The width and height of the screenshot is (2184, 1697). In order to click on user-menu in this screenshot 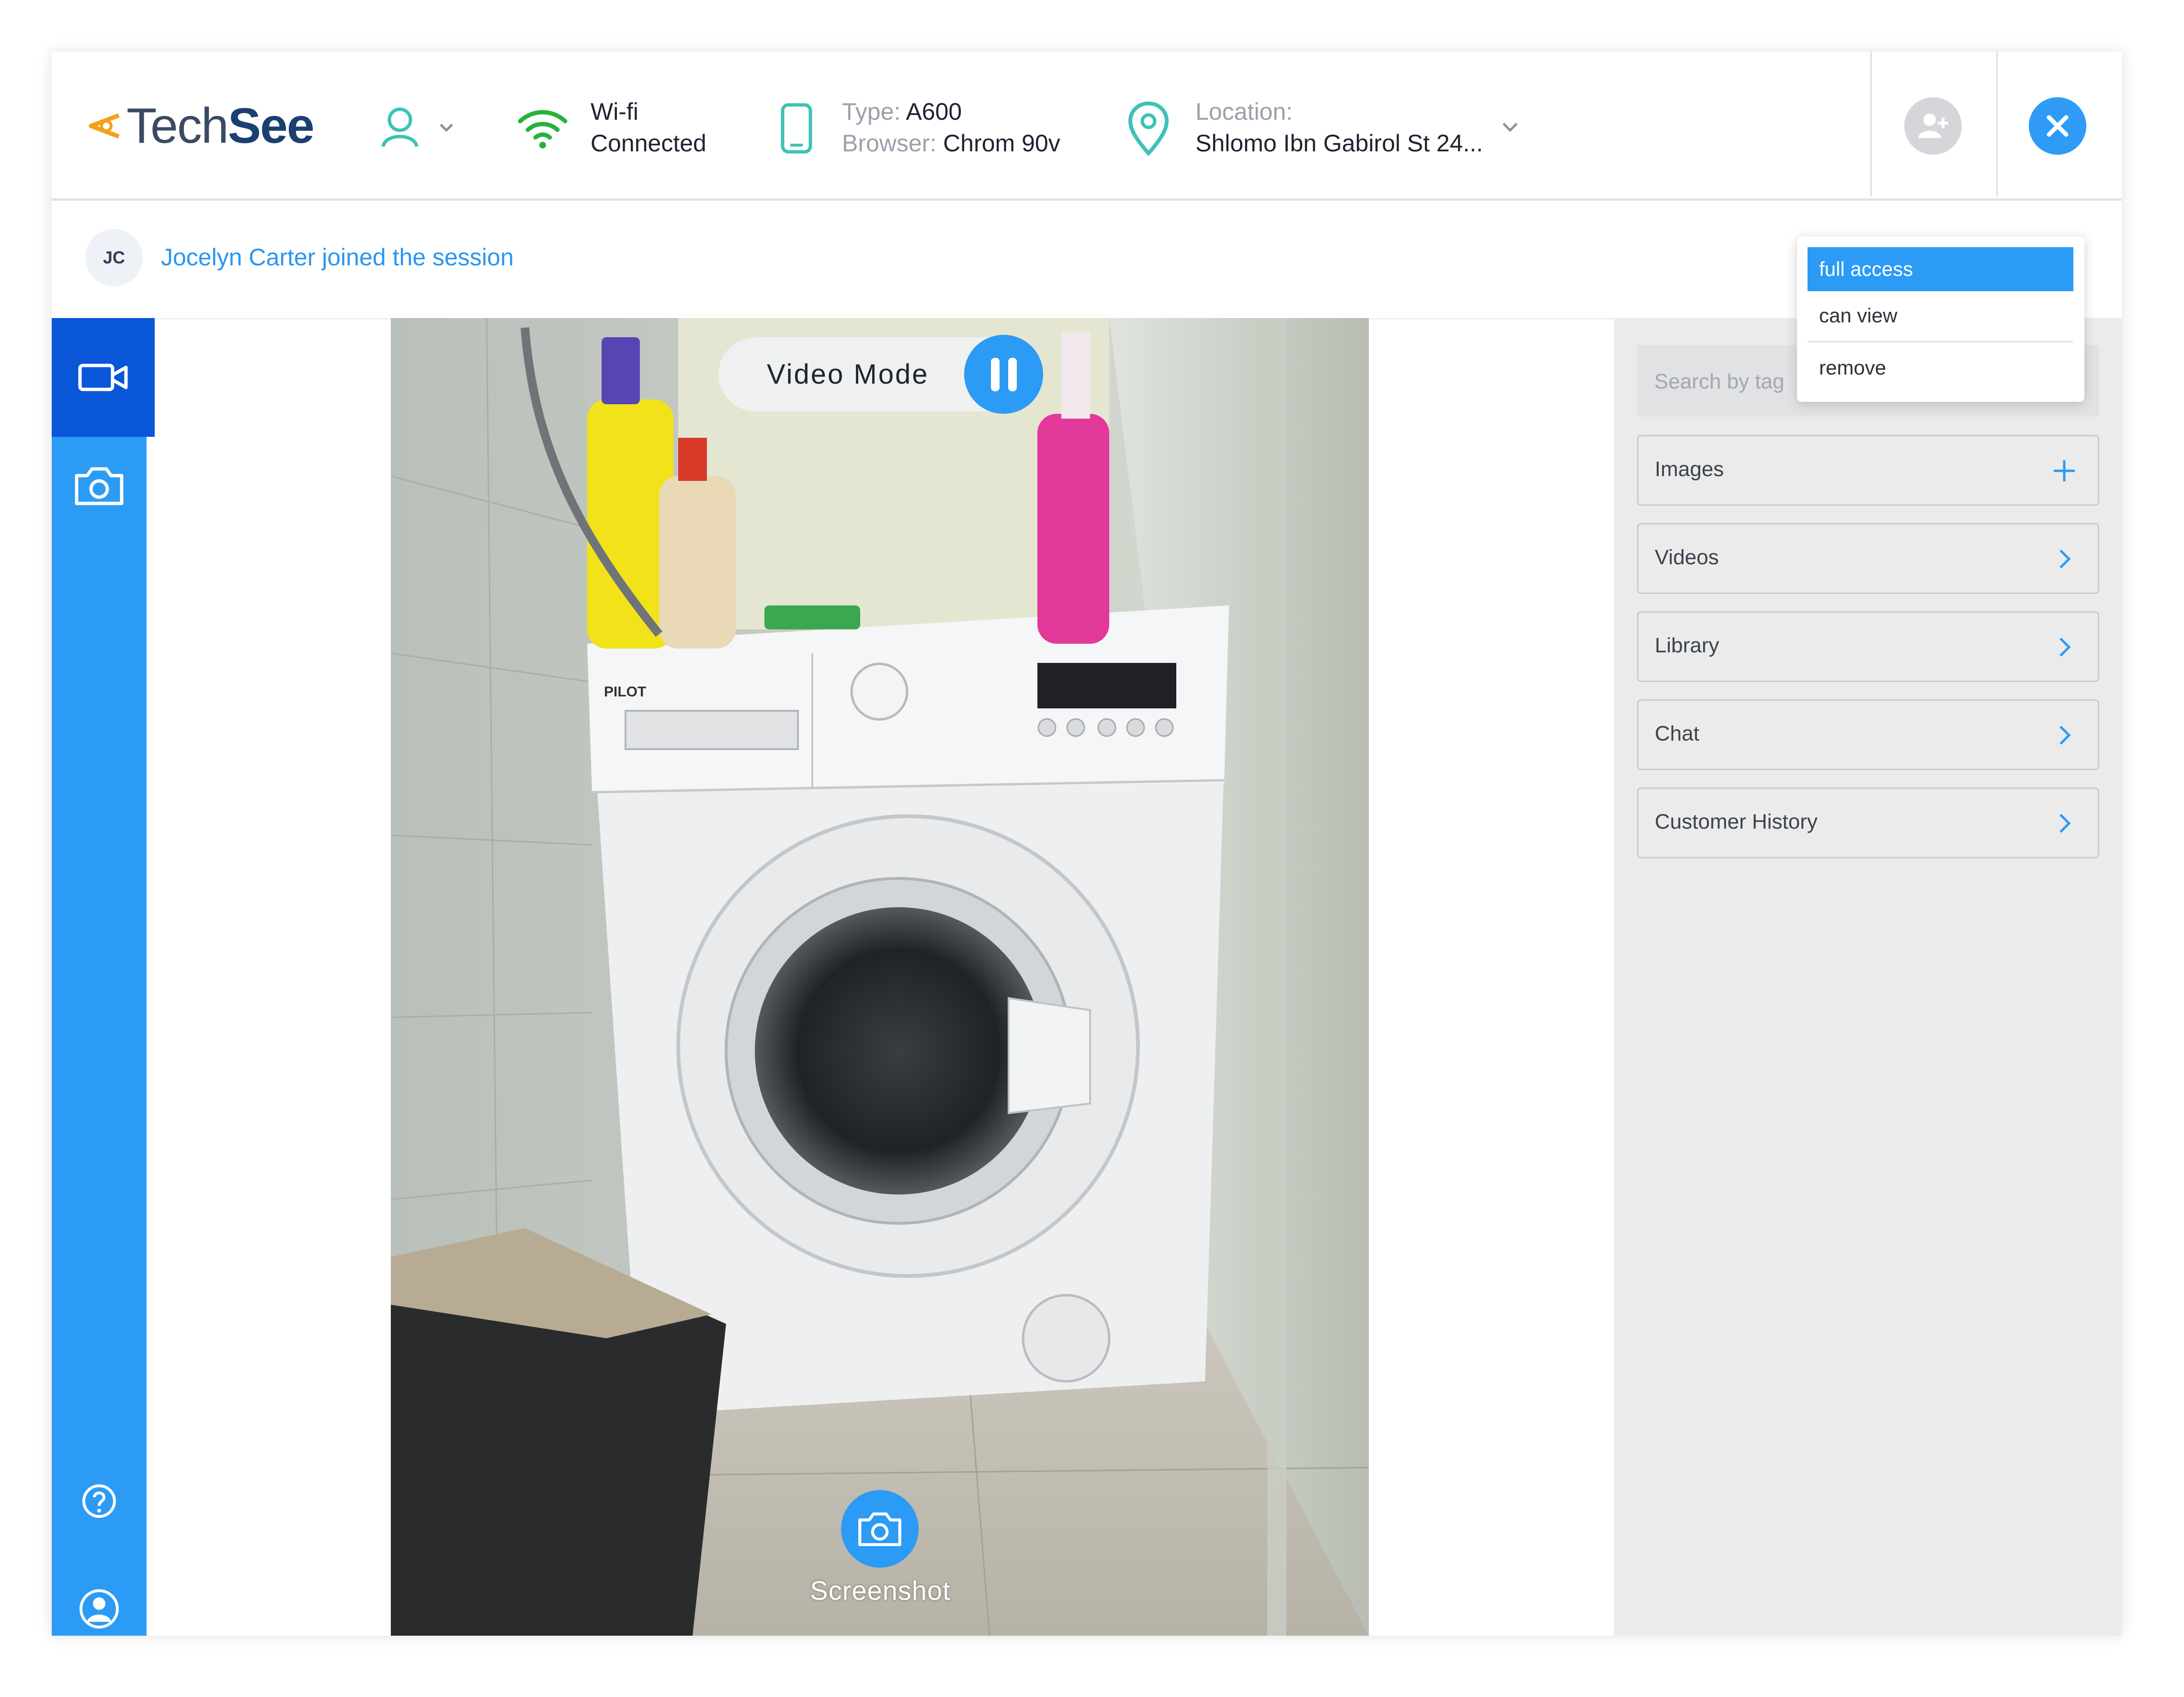, I will do `click(426, 128)`.